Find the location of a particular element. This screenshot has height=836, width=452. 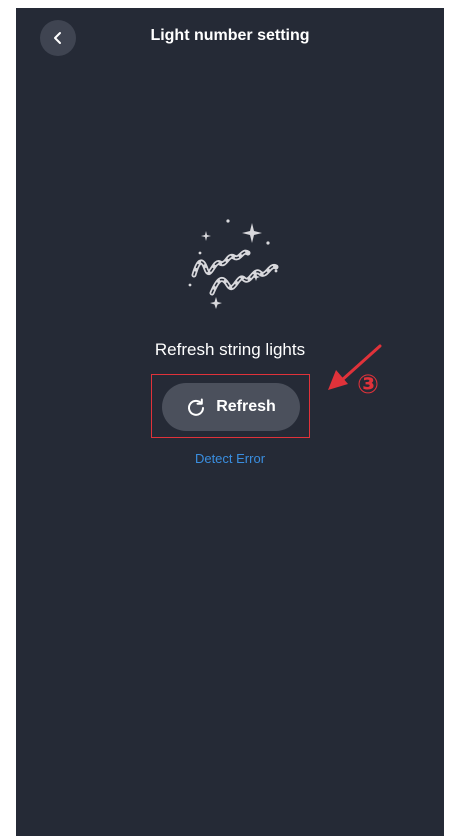

annotation-step-number: ③ is located at coordinates (368, 385).